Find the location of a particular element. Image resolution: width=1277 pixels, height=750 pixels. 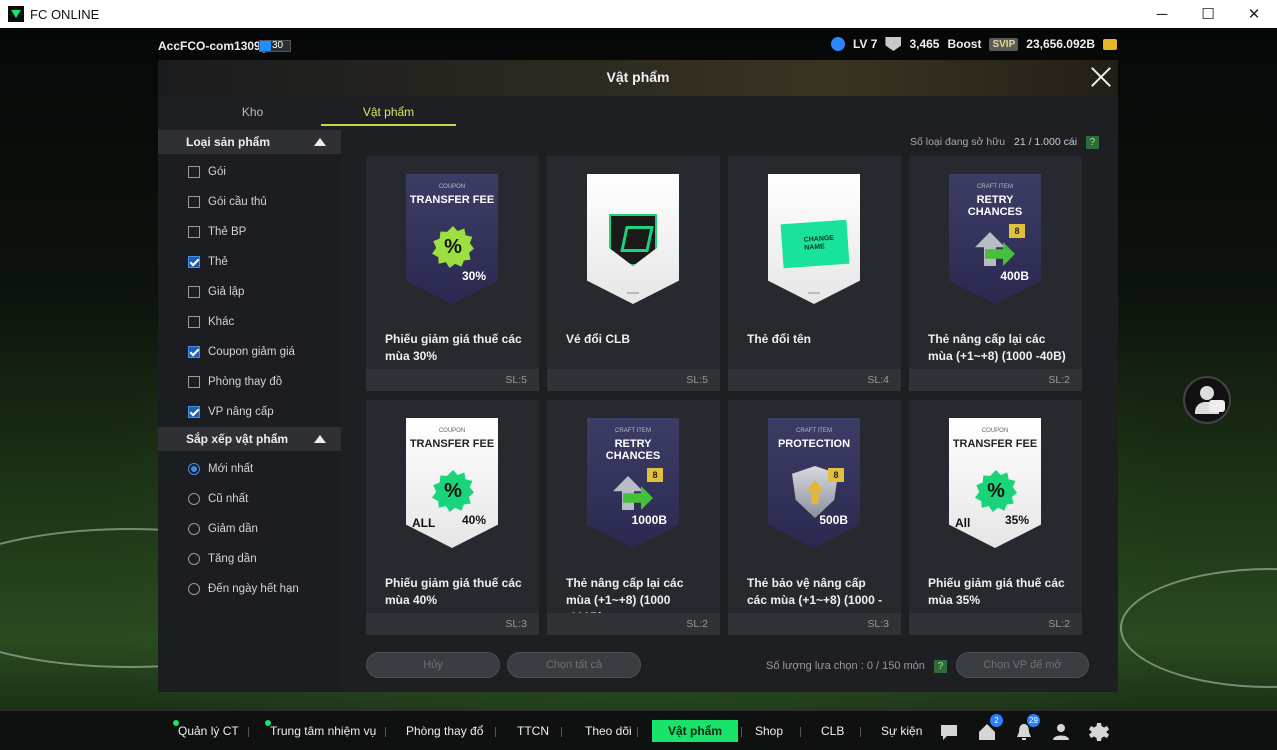

card-value-badge: 40% is located at coordinates (473, 520).